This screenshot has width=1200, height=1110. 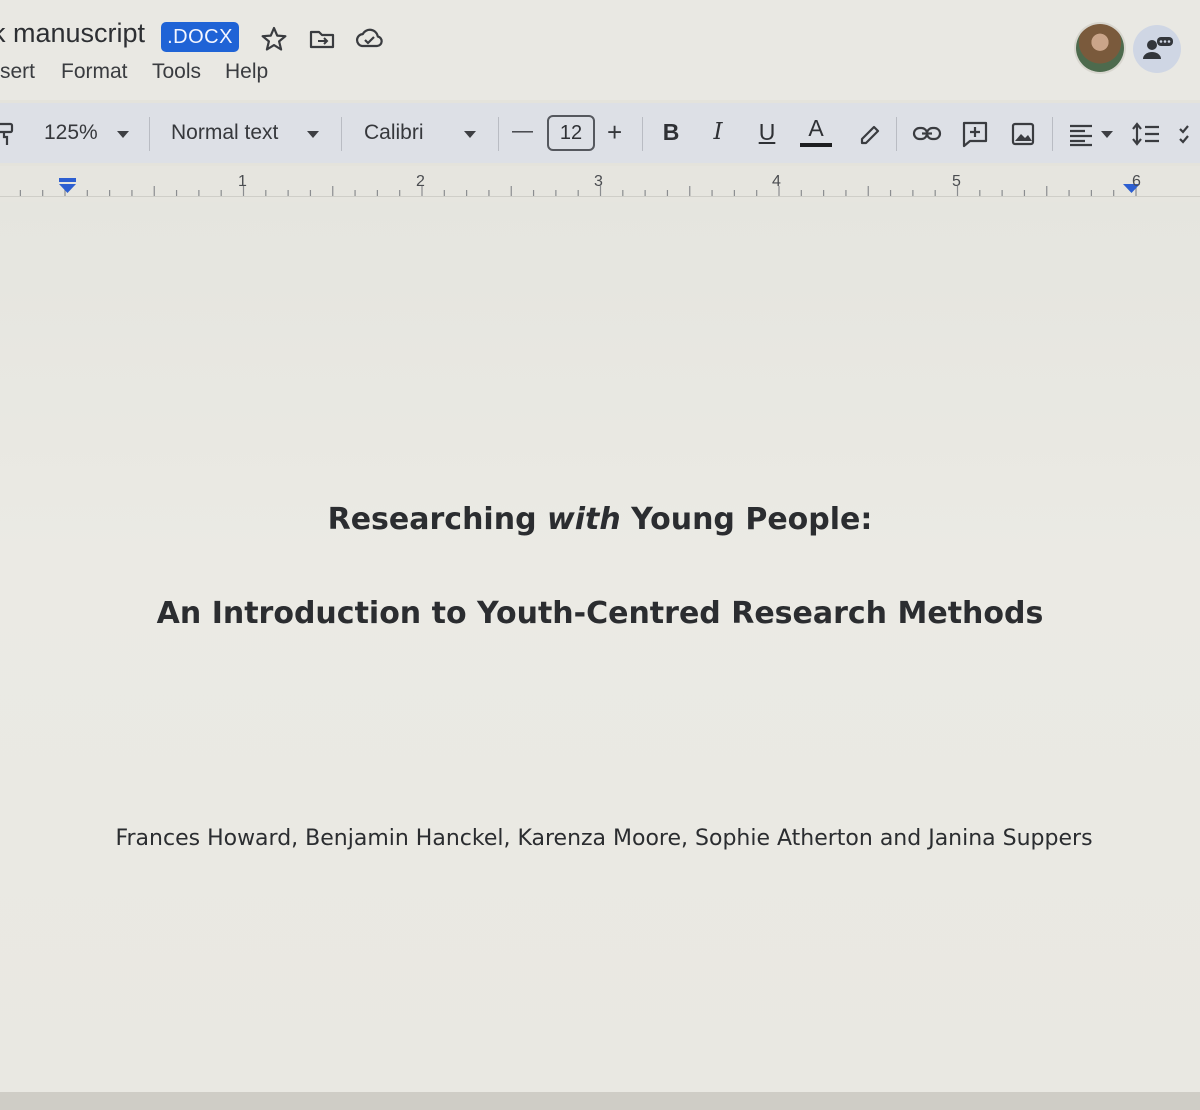 I want to click on menu-insert: sert, so click(x=17, y=72).